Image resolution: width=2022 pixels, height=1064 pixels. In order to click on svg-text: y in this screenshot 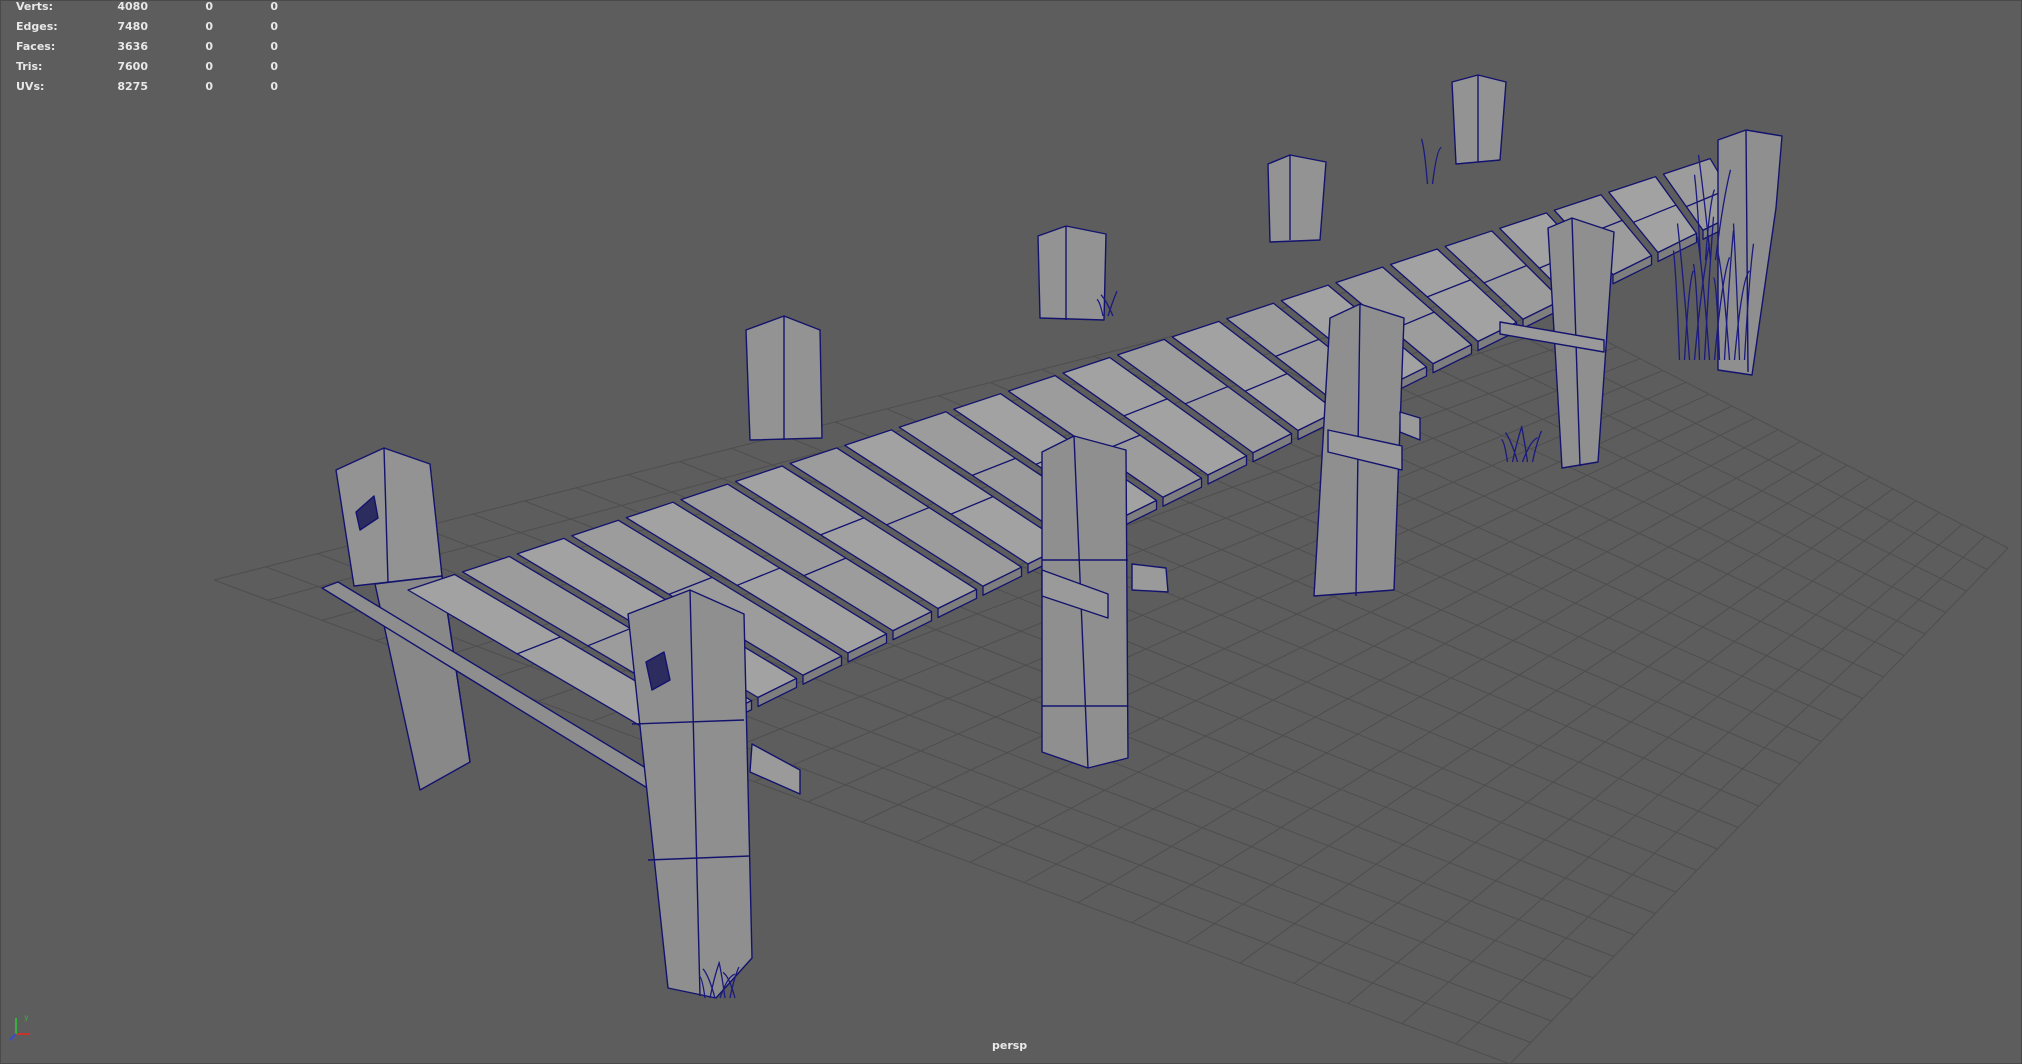, I will do `click(26, 1017)`.